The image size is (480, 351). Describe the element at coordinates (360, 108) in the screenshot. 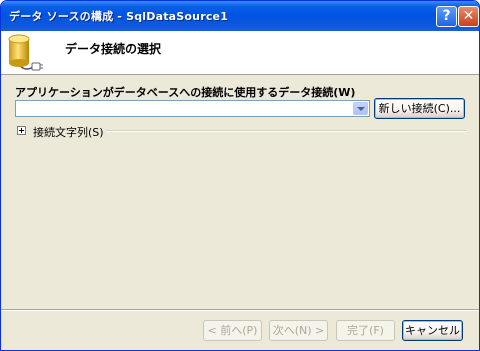

I see `chevron-down-icon` at that location.